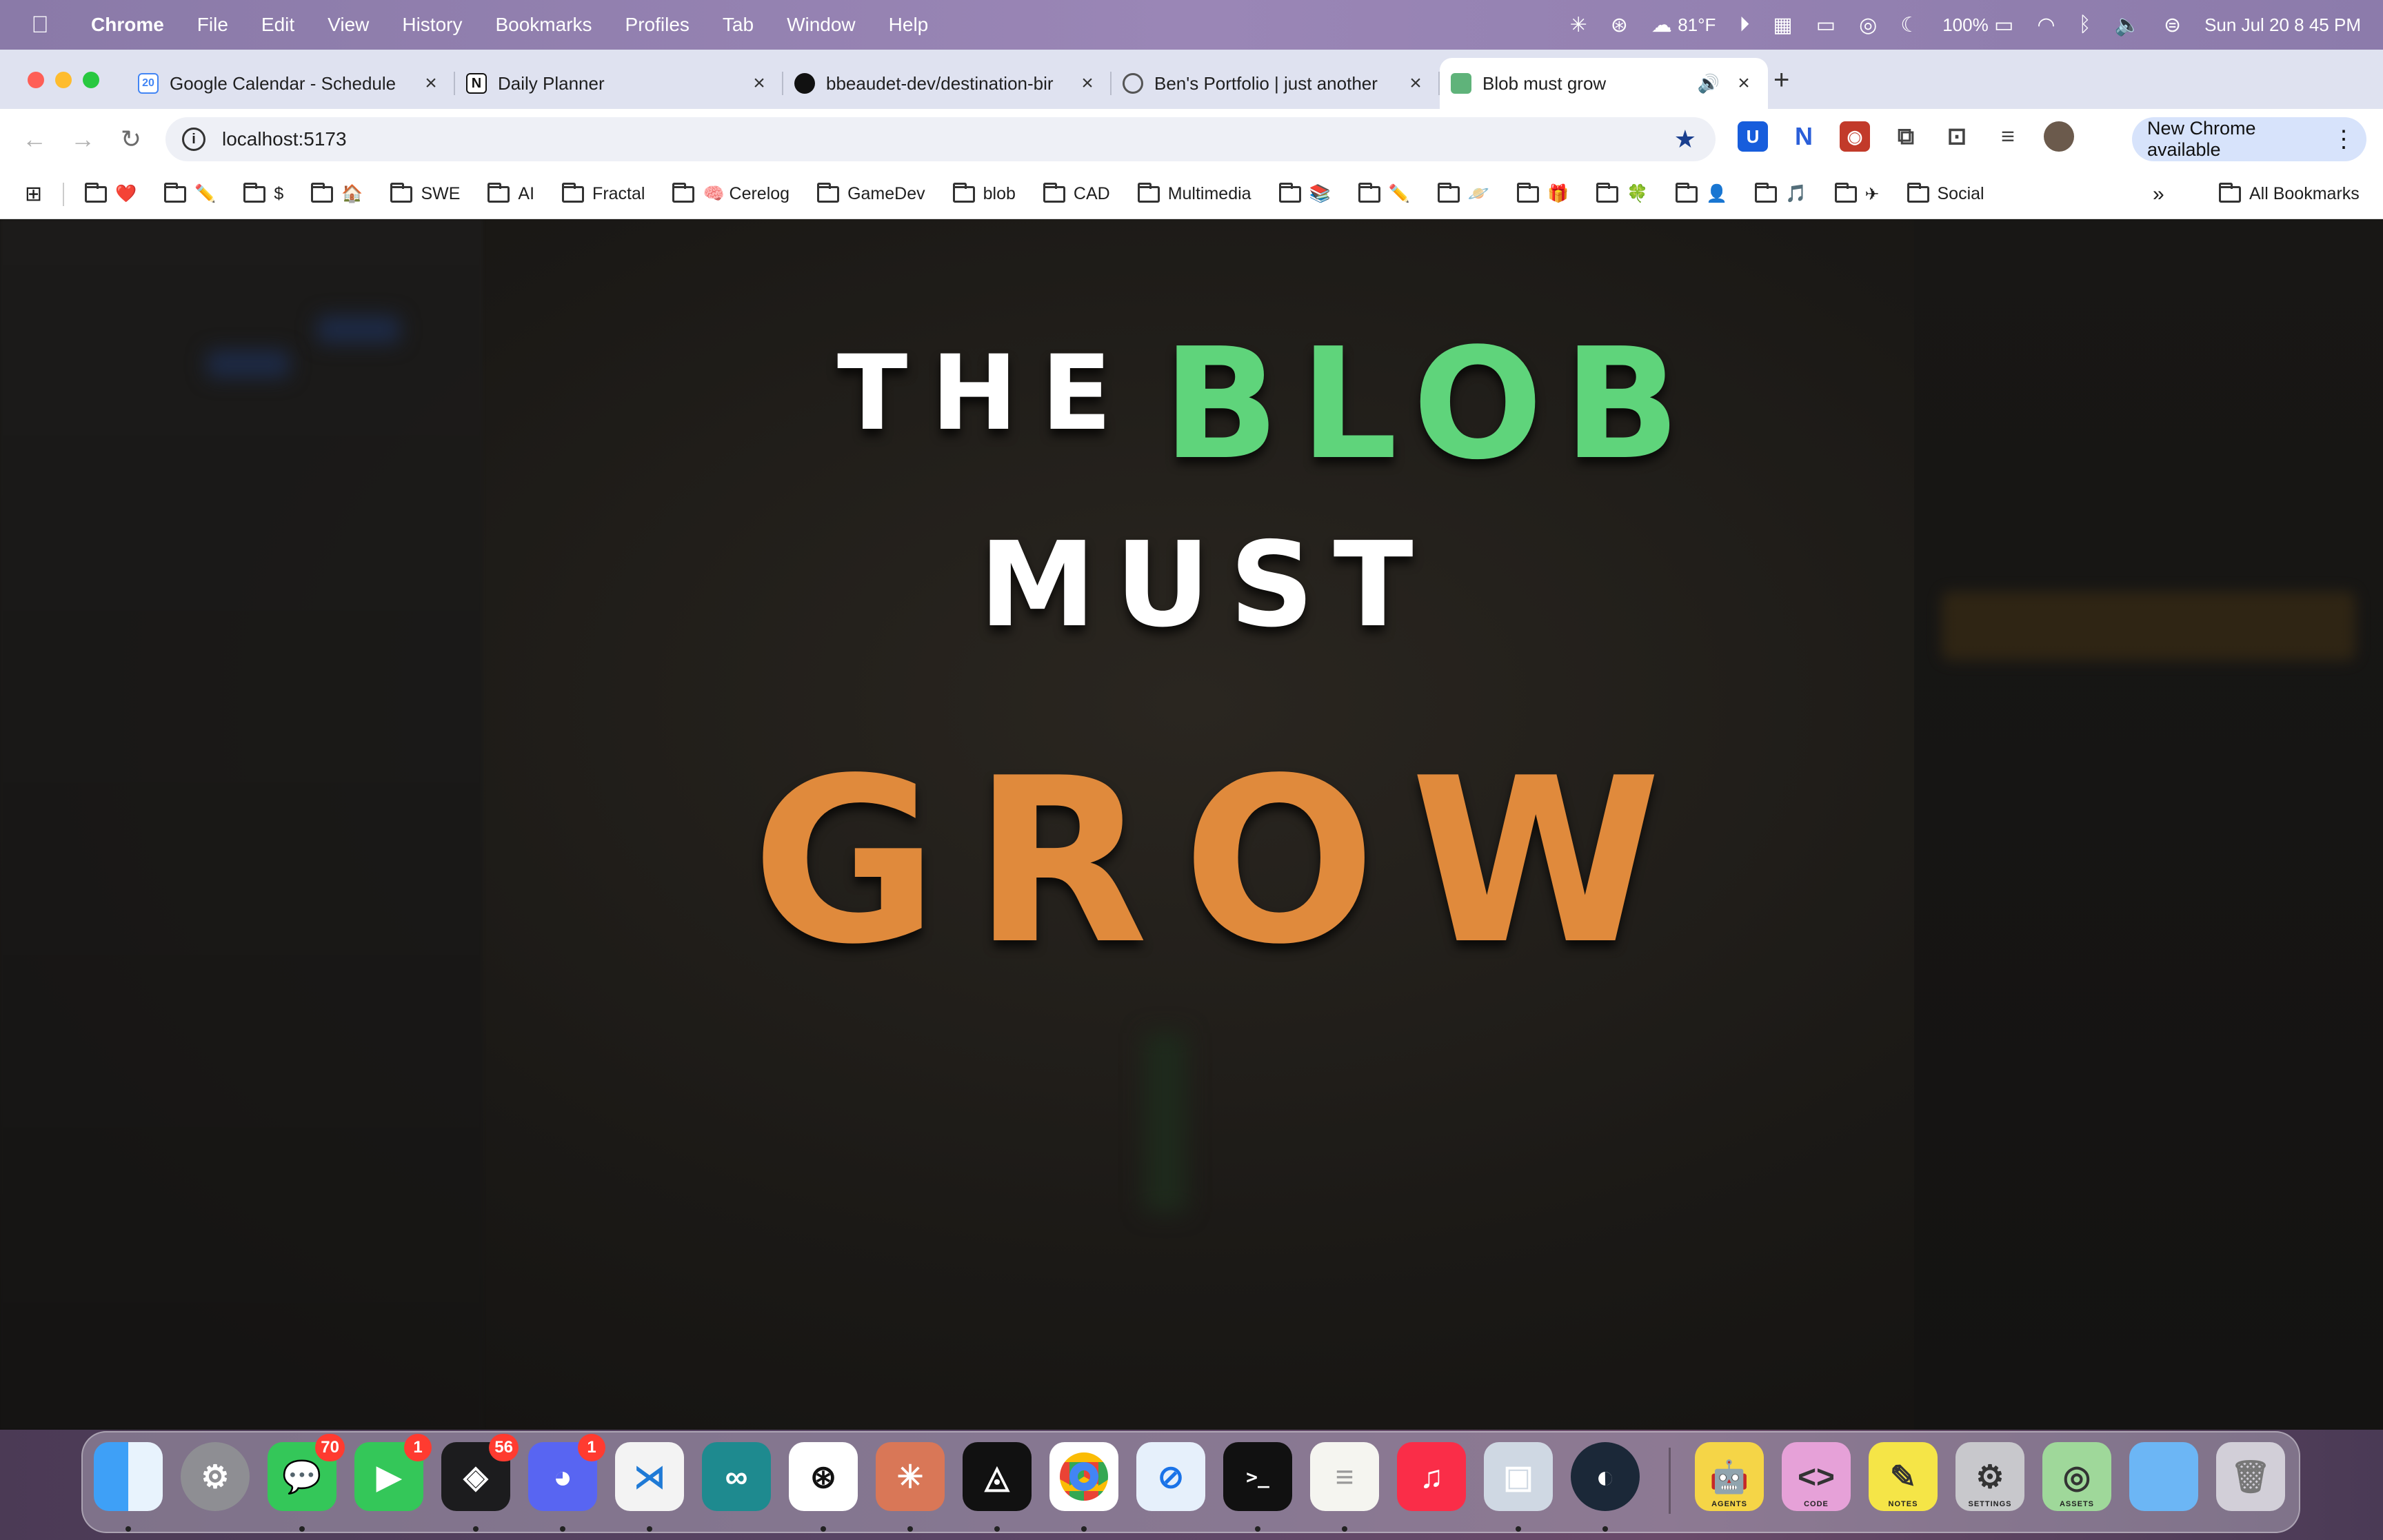  What do you see at coordinates (1709, 84) in the screenshot?
I see `audio-playing-icon: 🔊` at bounding box center [1709, 84].